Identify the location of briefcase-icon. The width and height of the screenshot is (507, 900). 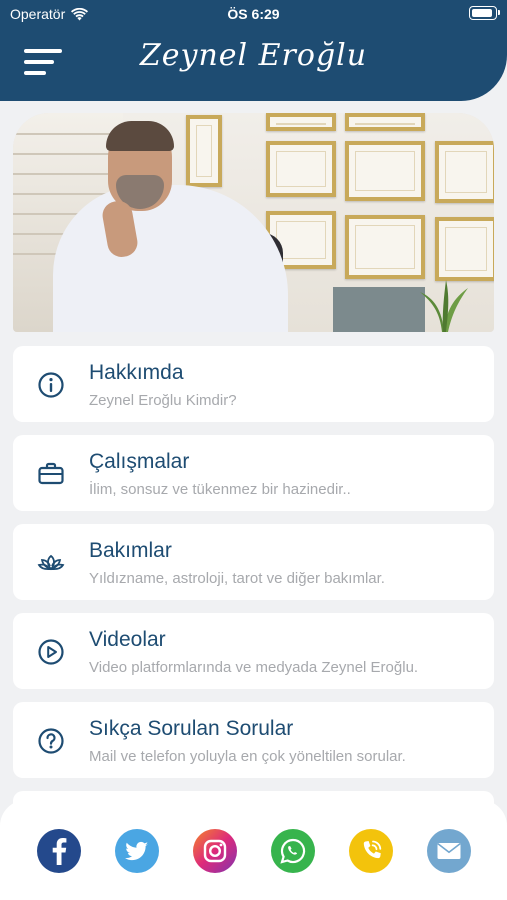
(51, 473).